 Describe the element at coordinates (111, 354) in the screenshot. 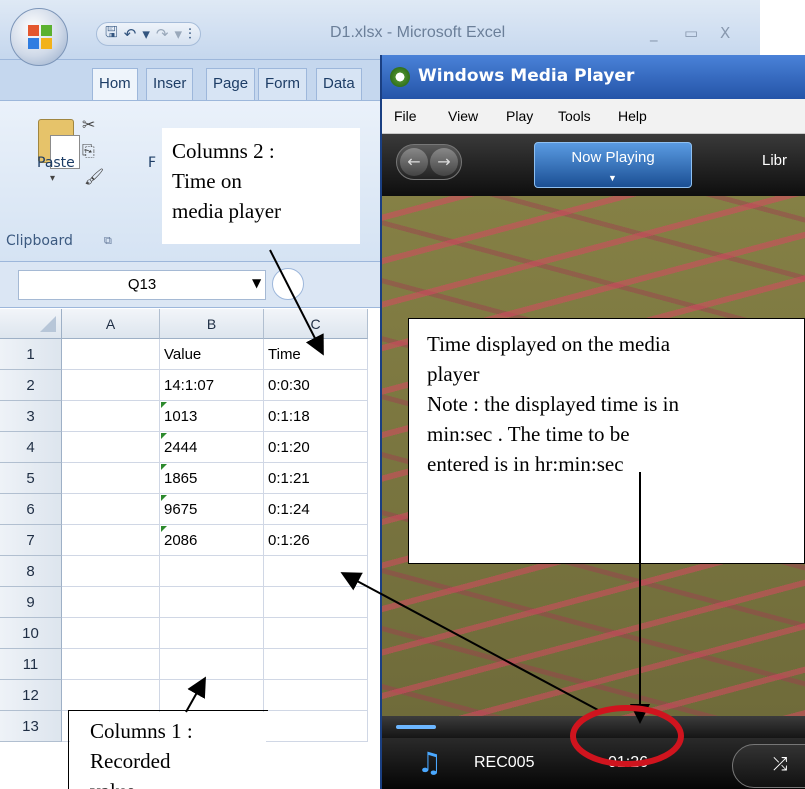

I see `cell-a1` at that location.